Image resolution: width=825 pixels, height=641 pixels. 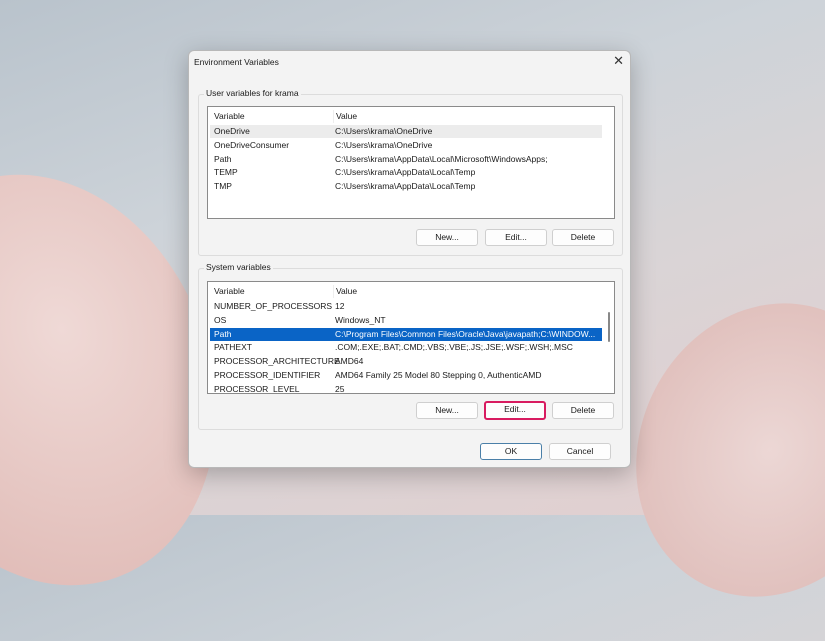 What do you see at coordinates (583, 237) in the screenshot?
I see `user-delete-button: Delete` at bounding box center [583, 237].